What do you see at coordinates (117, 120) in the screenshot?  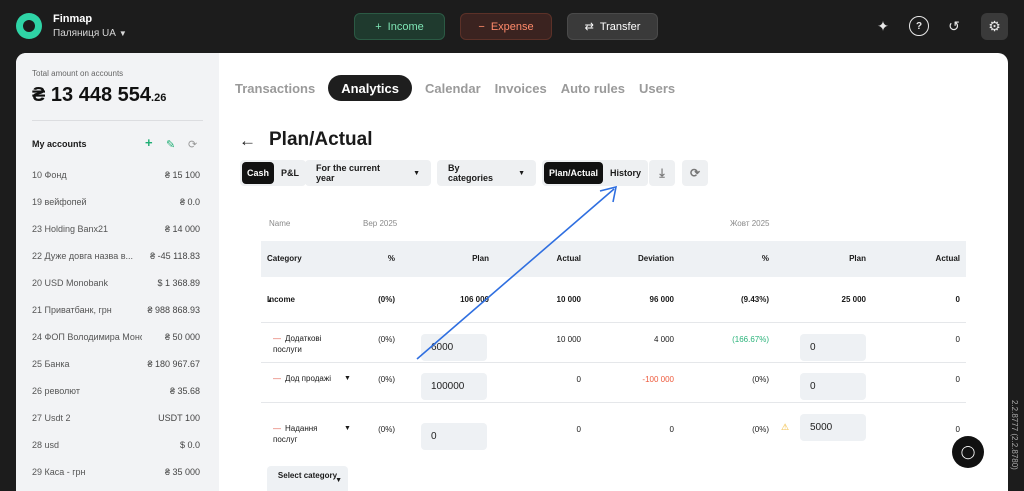 I see `divider` at bounding box center [117, 120].